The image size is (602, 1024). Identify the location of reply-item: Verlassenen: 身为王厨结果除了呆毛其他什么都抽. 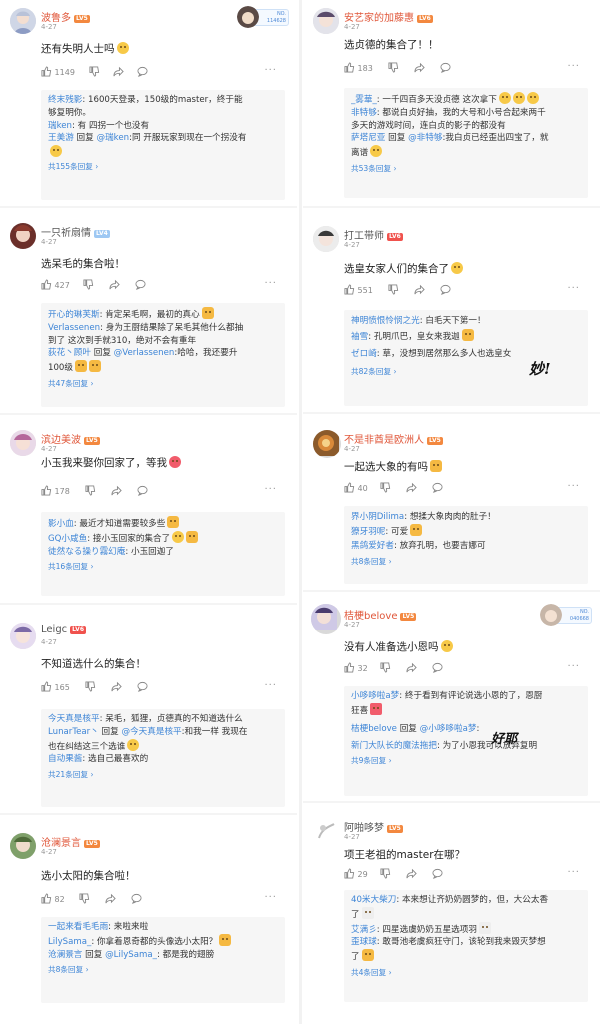
(146, 327).